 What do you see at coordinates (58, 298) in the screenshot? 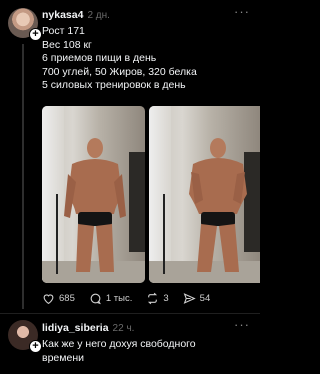
I see `like-button: 685` at bounding box center [58, 298].